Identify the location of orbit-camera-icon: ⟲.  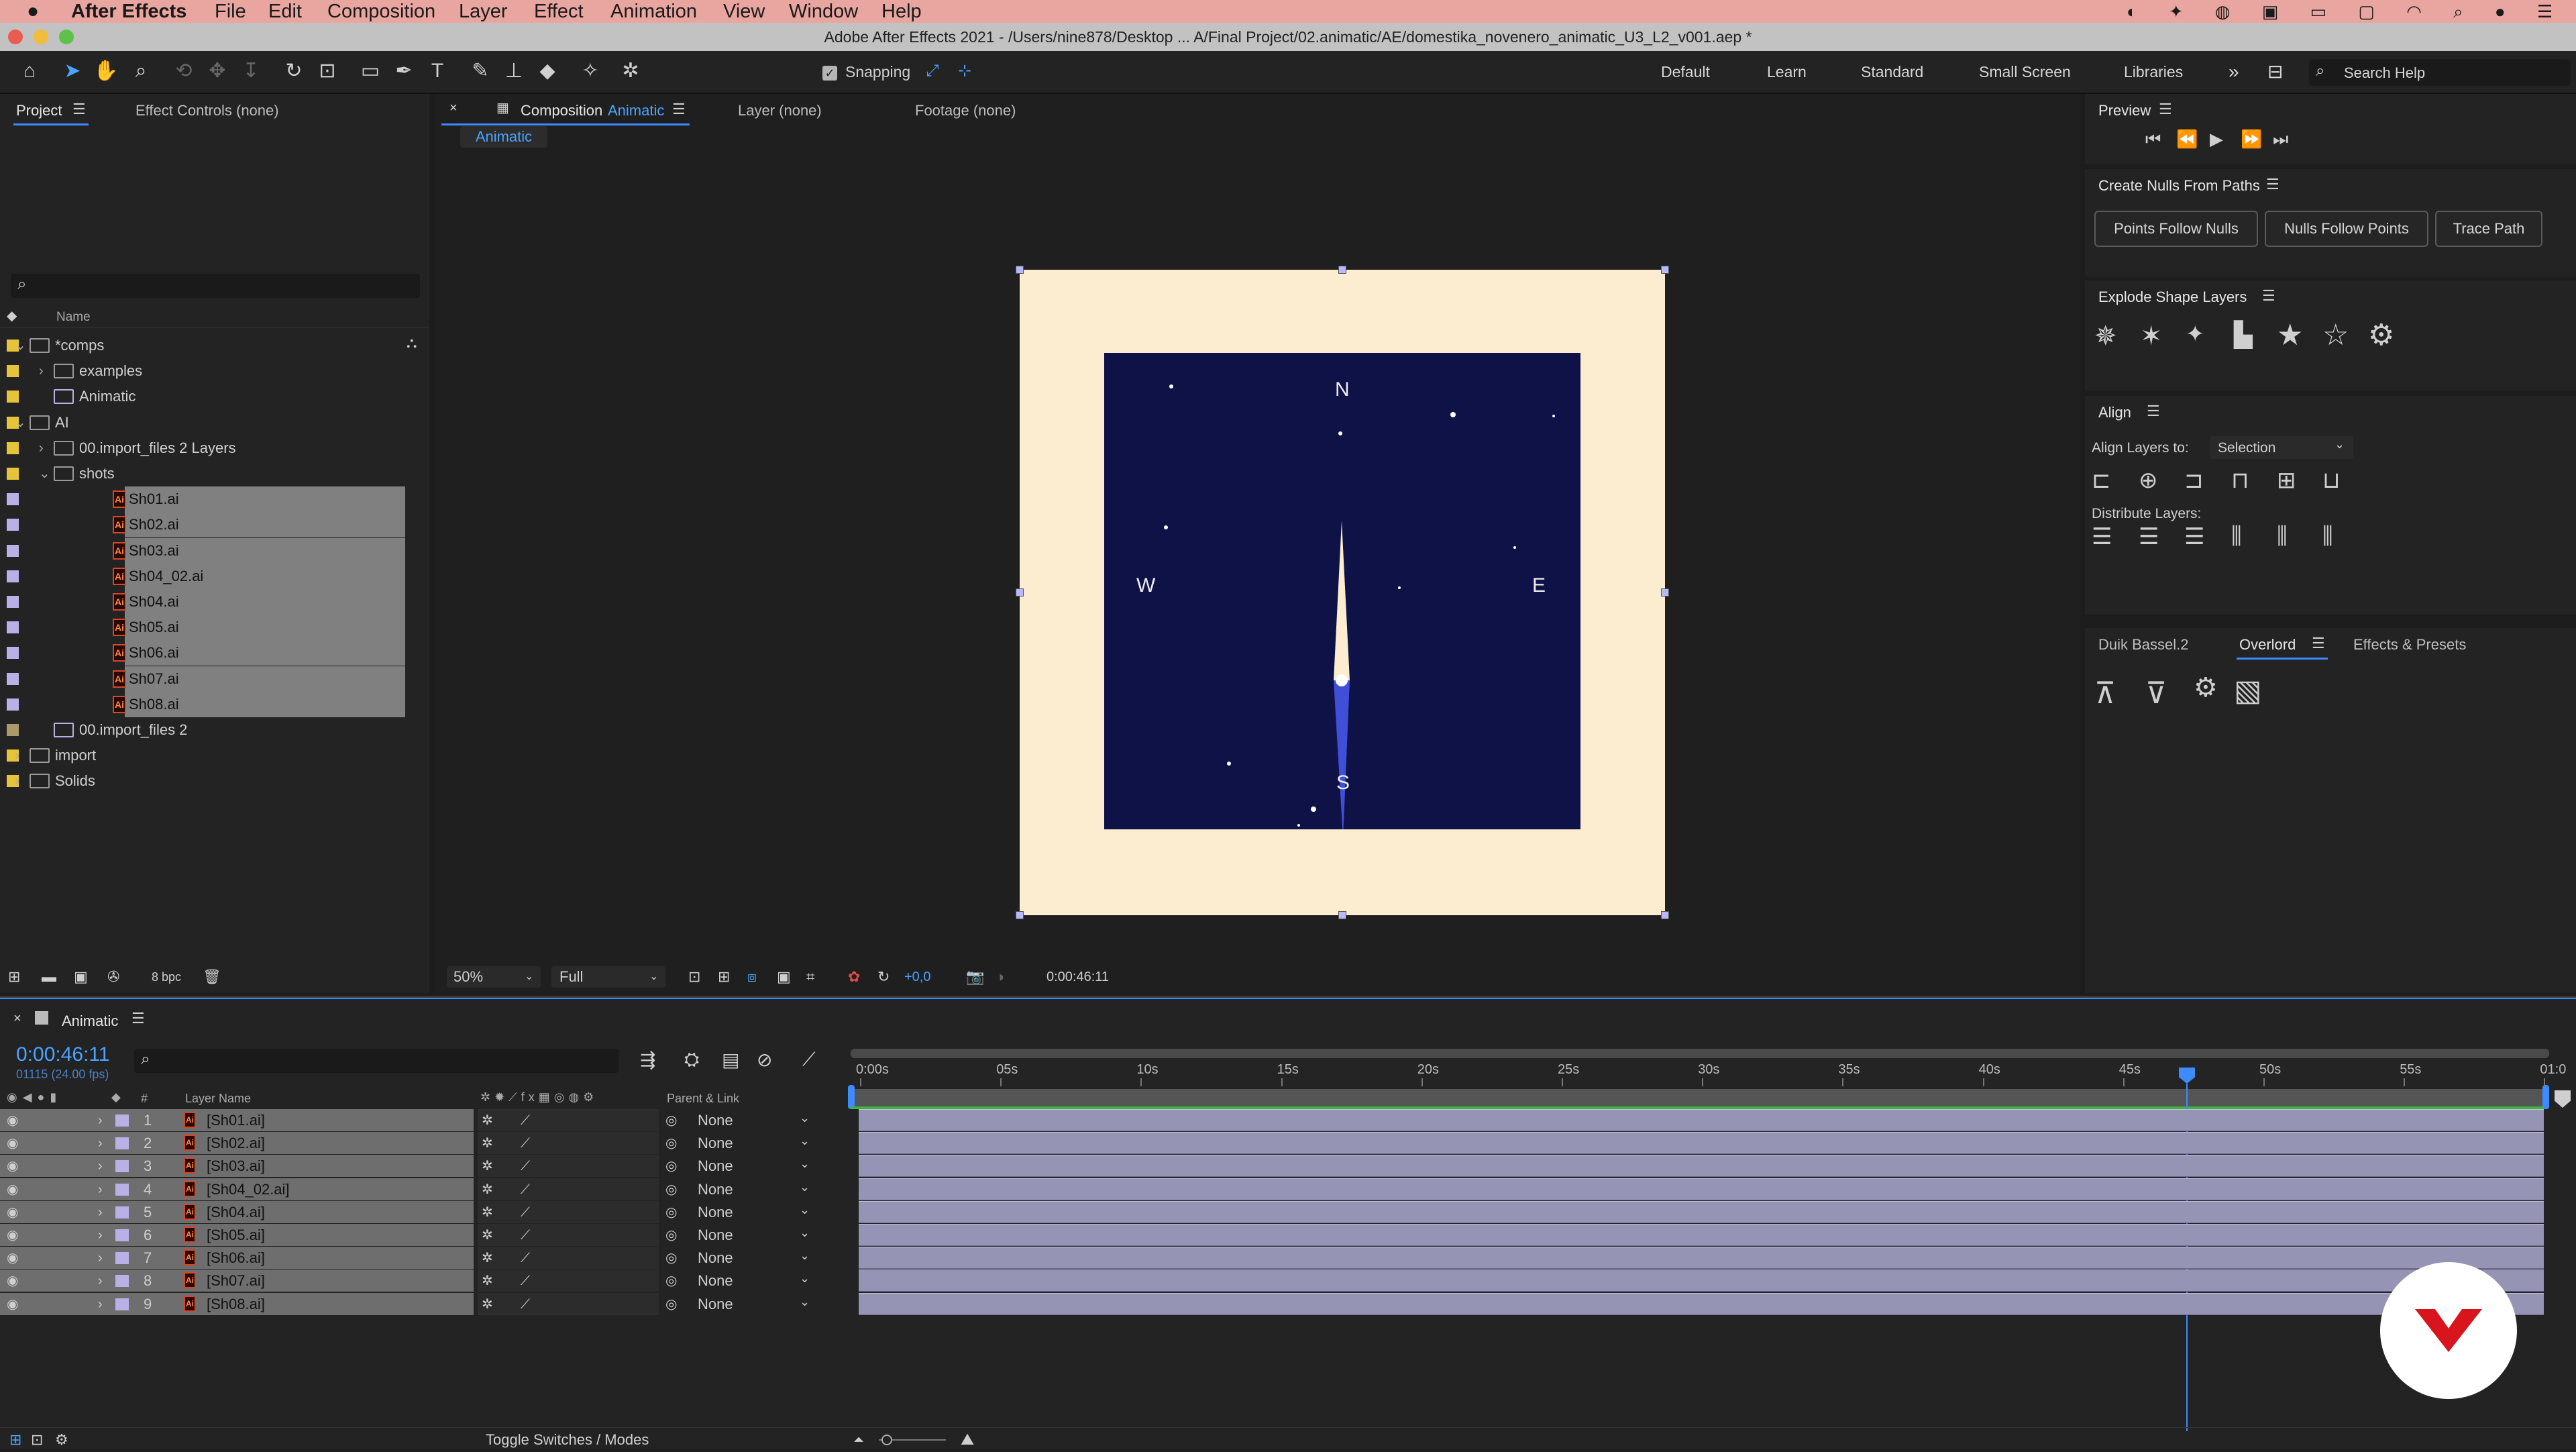
(183, 71).